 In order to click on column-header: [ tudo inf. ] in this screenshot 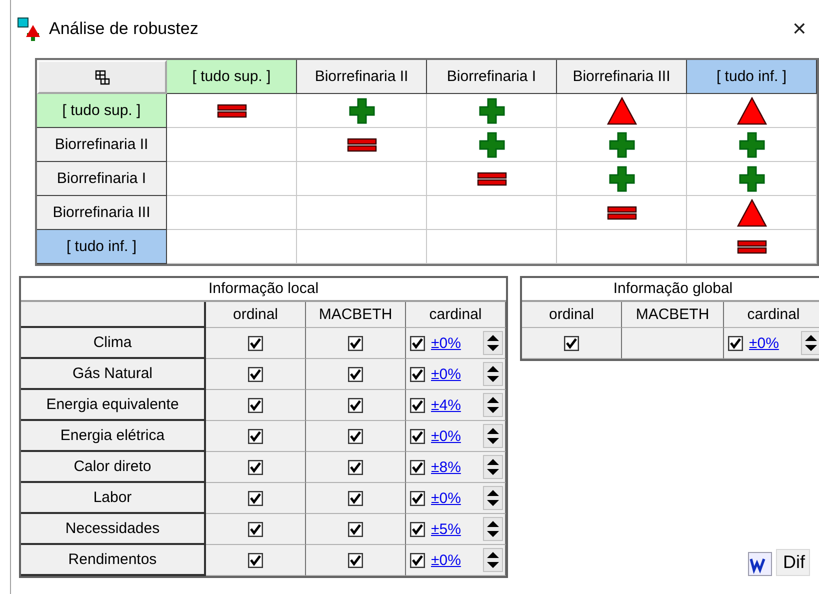, I will do `click(752, 77)`.